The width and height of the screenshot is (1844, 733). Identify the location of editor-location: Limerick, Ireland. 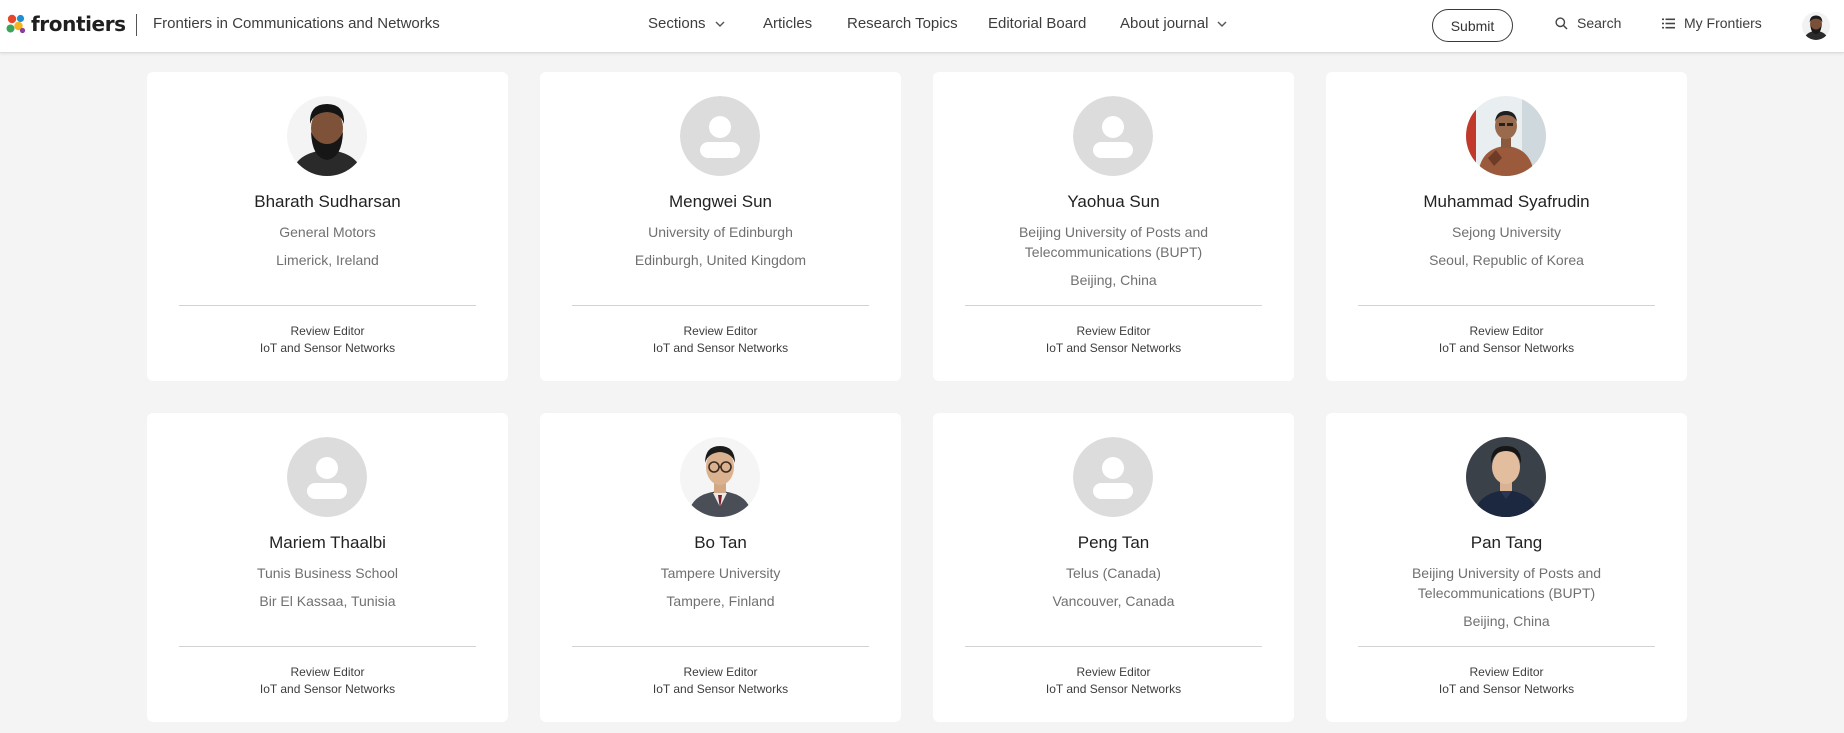
(327, 260).